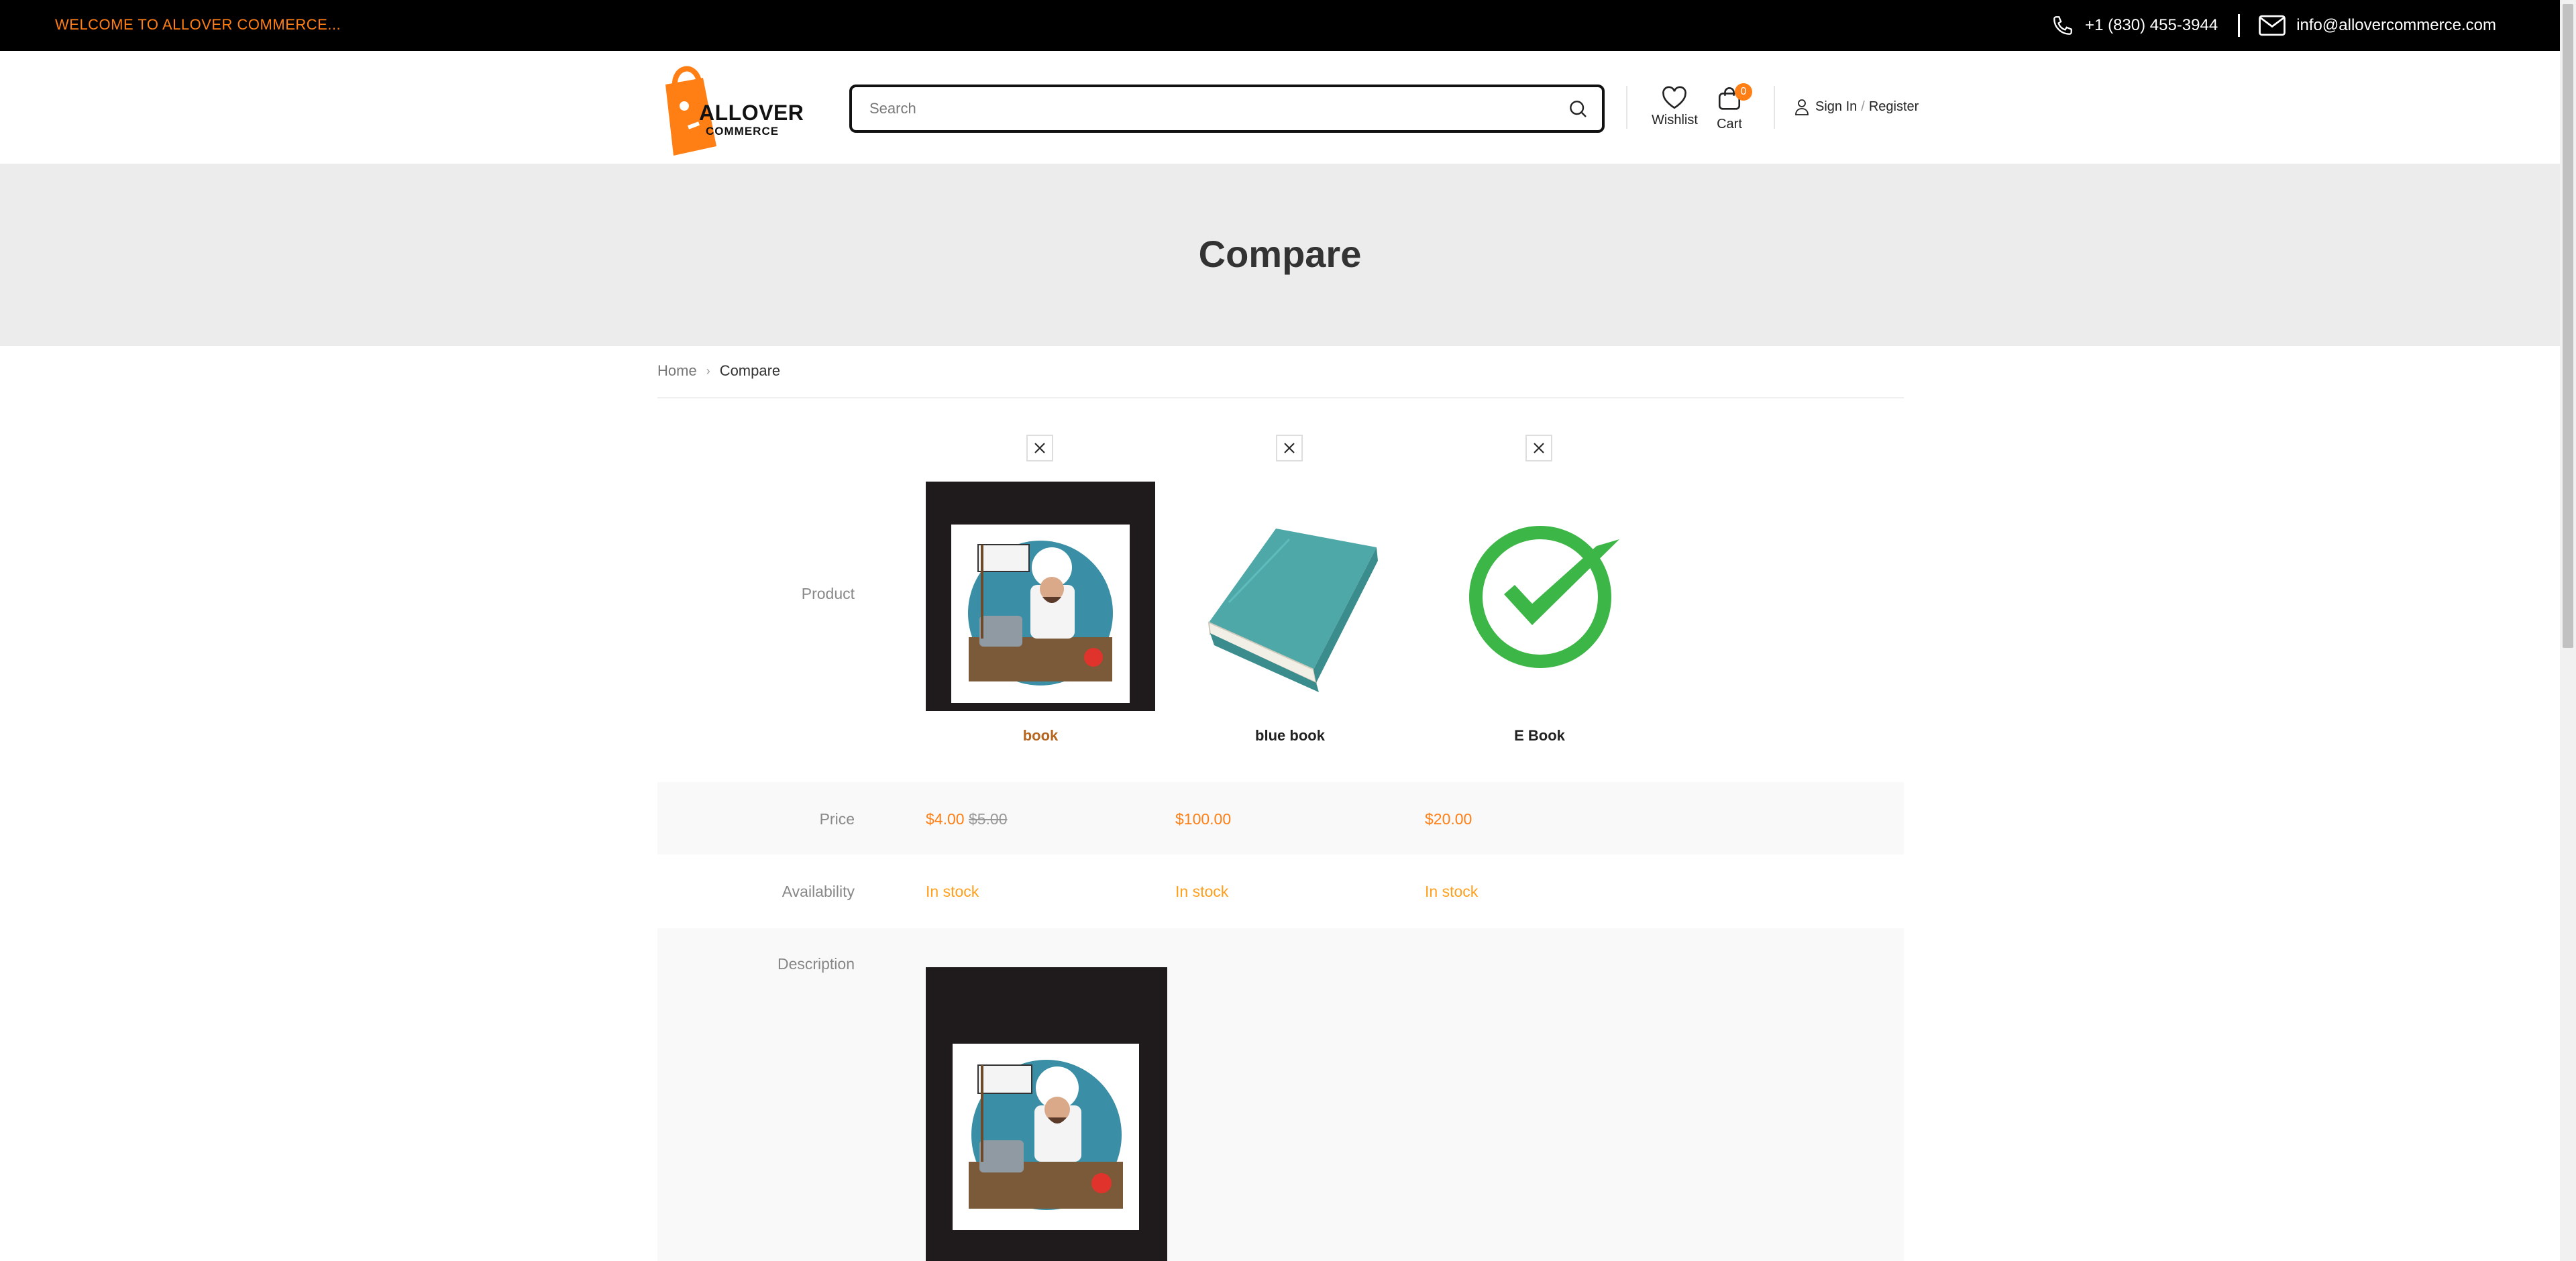 Image resolution: width=2576 pixels, height=1261 pixels. I want to click on sign-in-link: Sign In, so click(1836, 107).